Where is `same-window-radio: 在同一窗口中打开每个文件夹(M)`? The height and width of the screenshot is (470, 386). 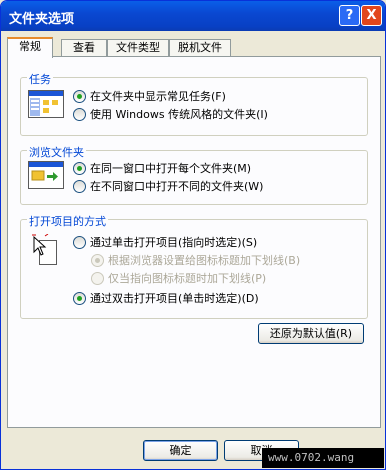 same-window-radio: 在同一窗口中打开每个文件夹(M) is located at coordinates (162, 168).